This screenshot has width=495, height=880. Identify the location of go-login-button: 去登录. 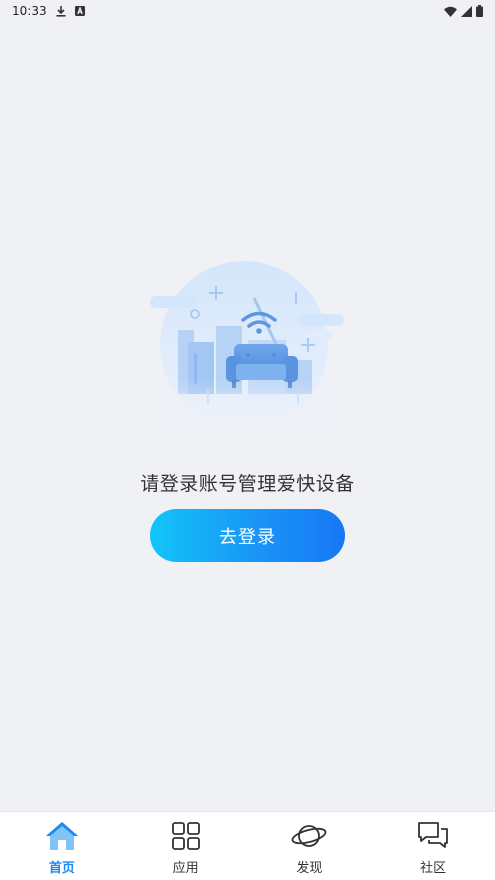
(247, 535).